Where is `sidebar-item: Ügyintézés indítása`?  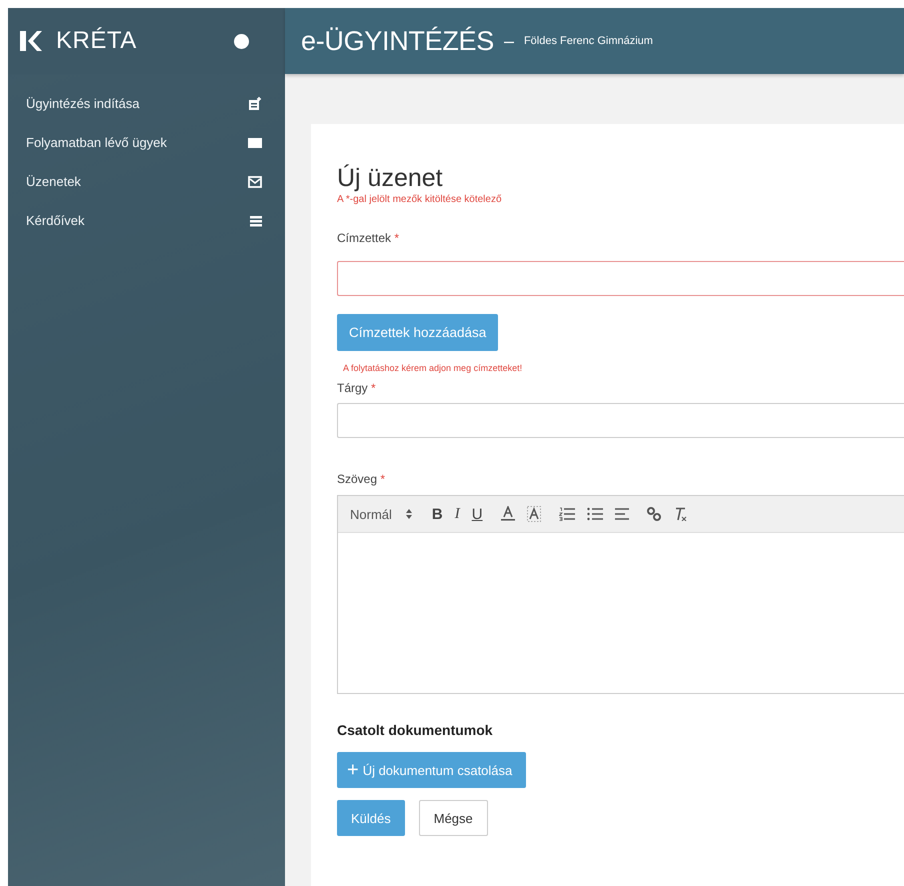 sidebar-item: Ügyintézés indítása is located at coordinates (83, 103).